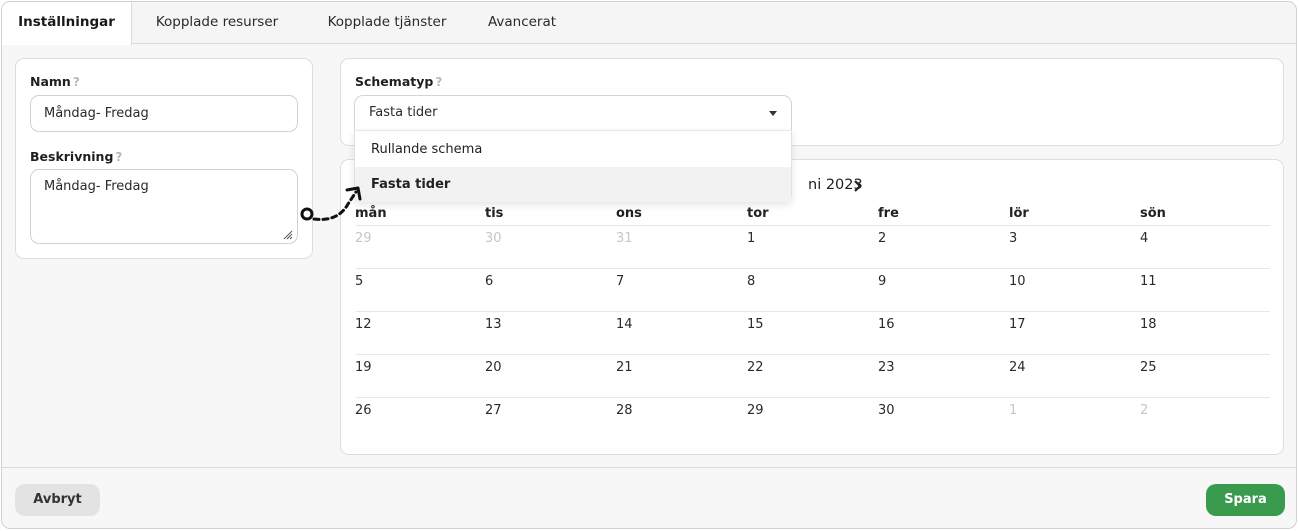 Image resolution: width=1299 pixels, height=531 pixels. Describe the element at coordinates (573, 184) in the screenshot. I see `option-fasta-tider: Fasta tider` at that location.